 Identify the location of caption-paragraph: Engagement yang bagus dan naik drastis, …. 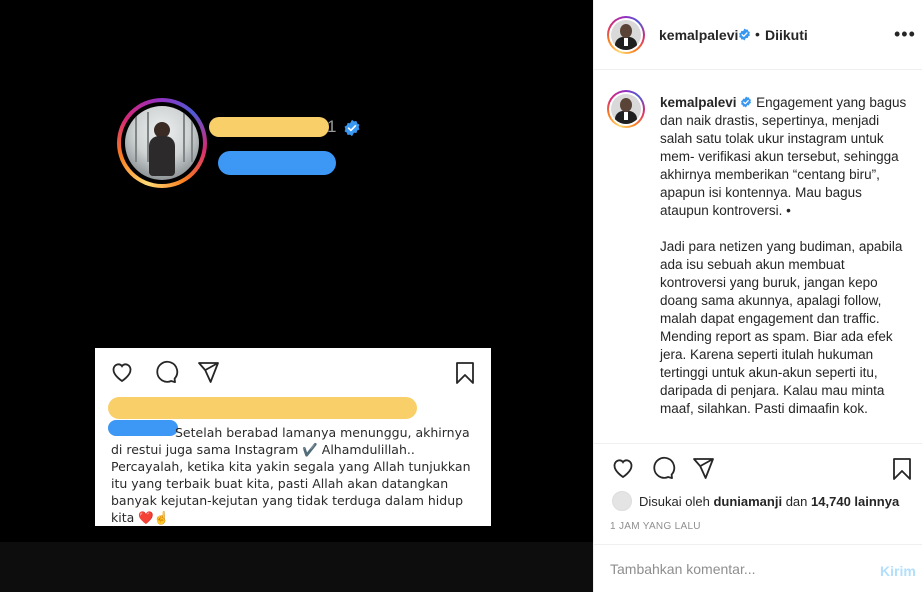
(783, 156).